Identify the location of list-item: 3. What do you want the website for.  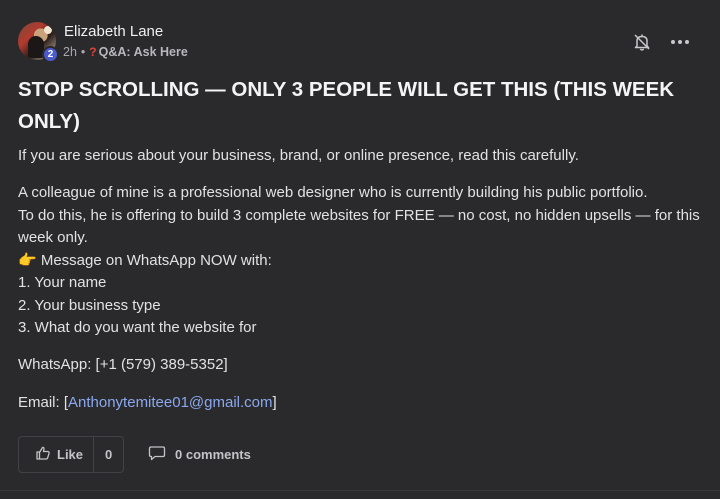
(137, 327).